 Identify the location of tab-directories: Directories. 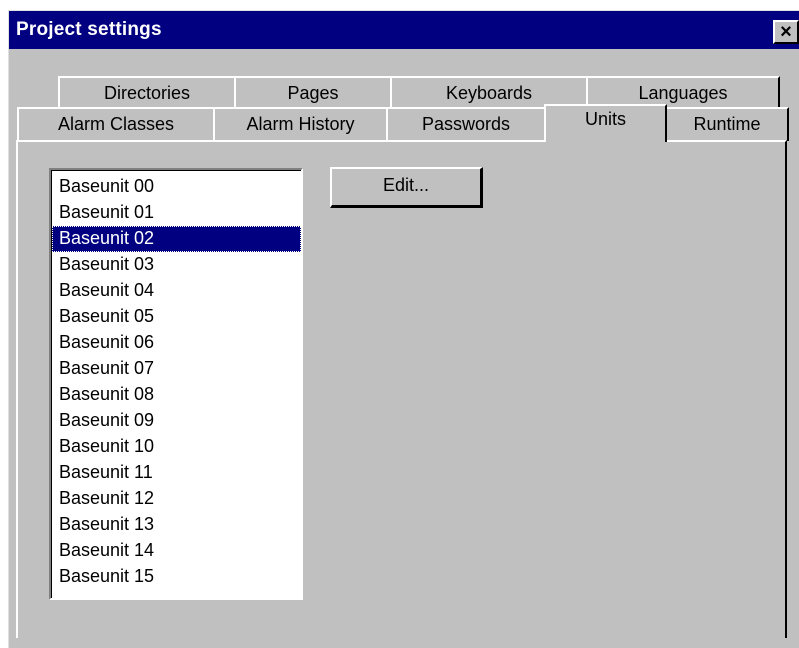
(147, 93).